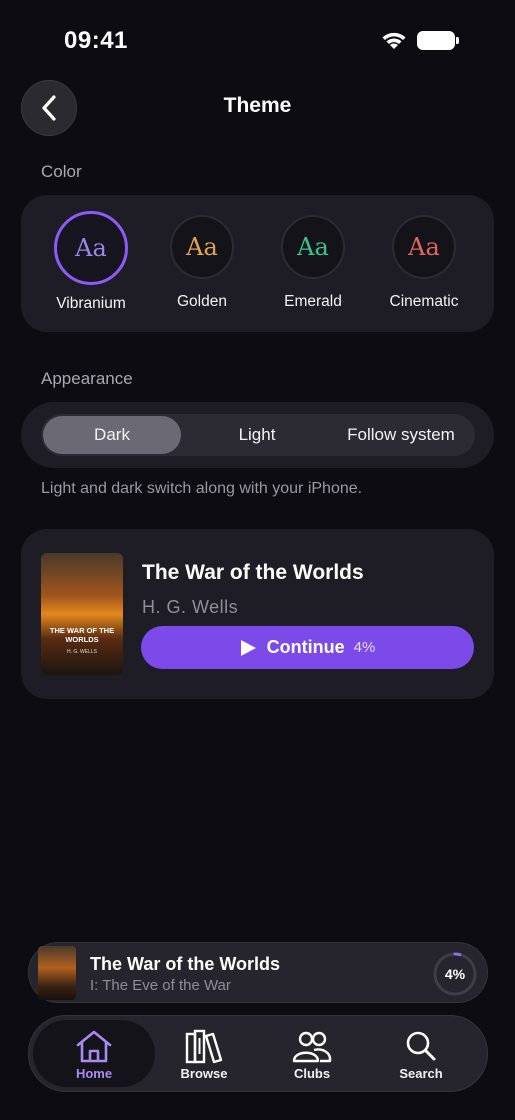 The height and width of the screenshot is (1120, 515). What do you see at coordinates (82, 614) in the screenshot?
I see `book-cover: THE WAR OF THE WORLDS H. G. WELLS` at bounding box center [82, 614].